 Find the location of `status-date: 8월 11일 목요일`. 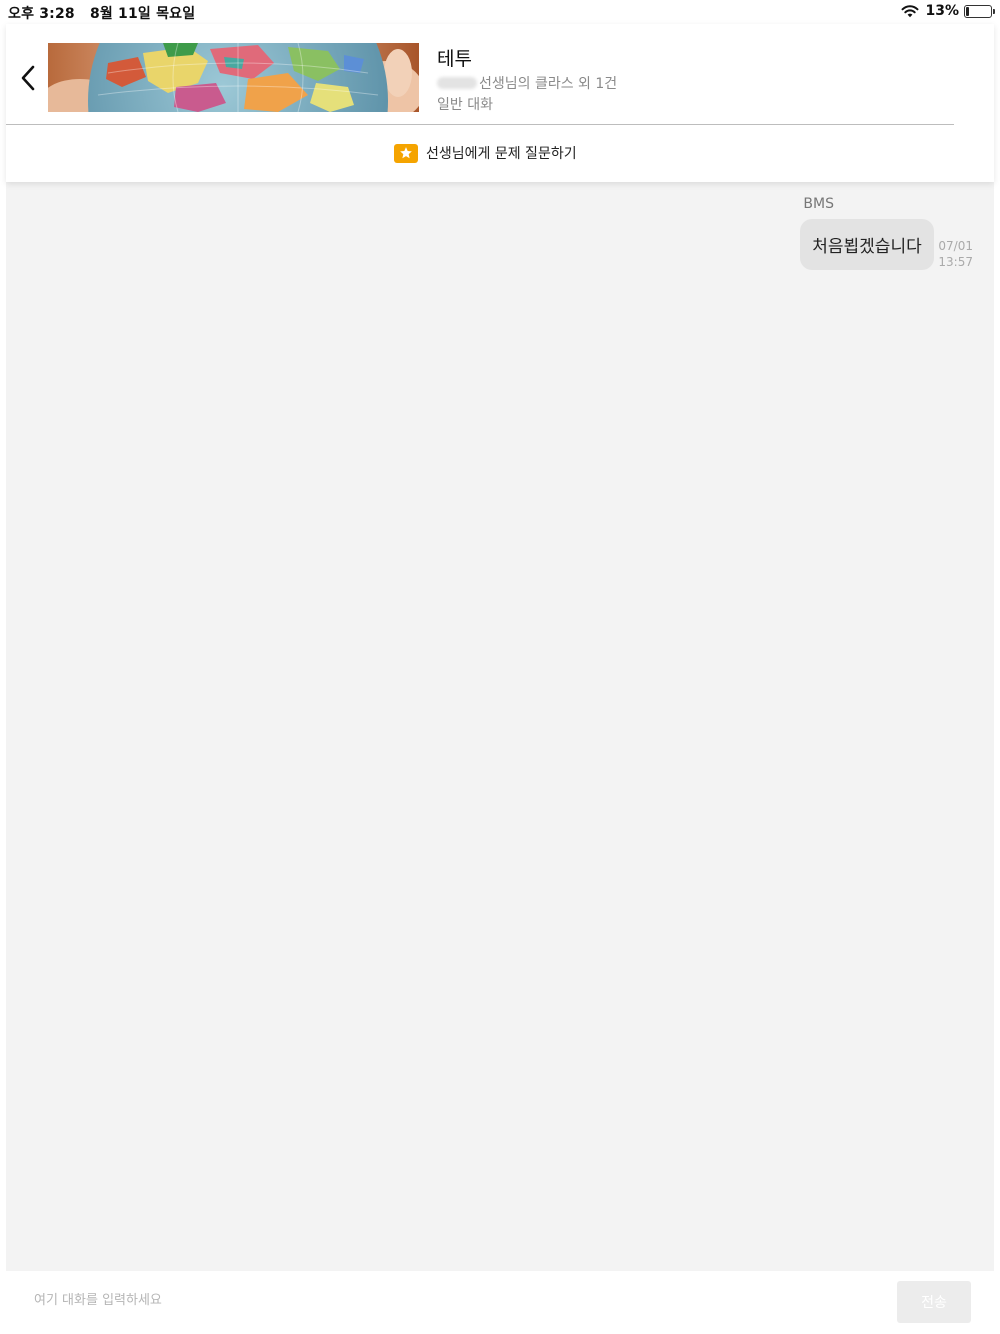

status-date: 8월 11일 목요일 is located at coordinates (142, 14).